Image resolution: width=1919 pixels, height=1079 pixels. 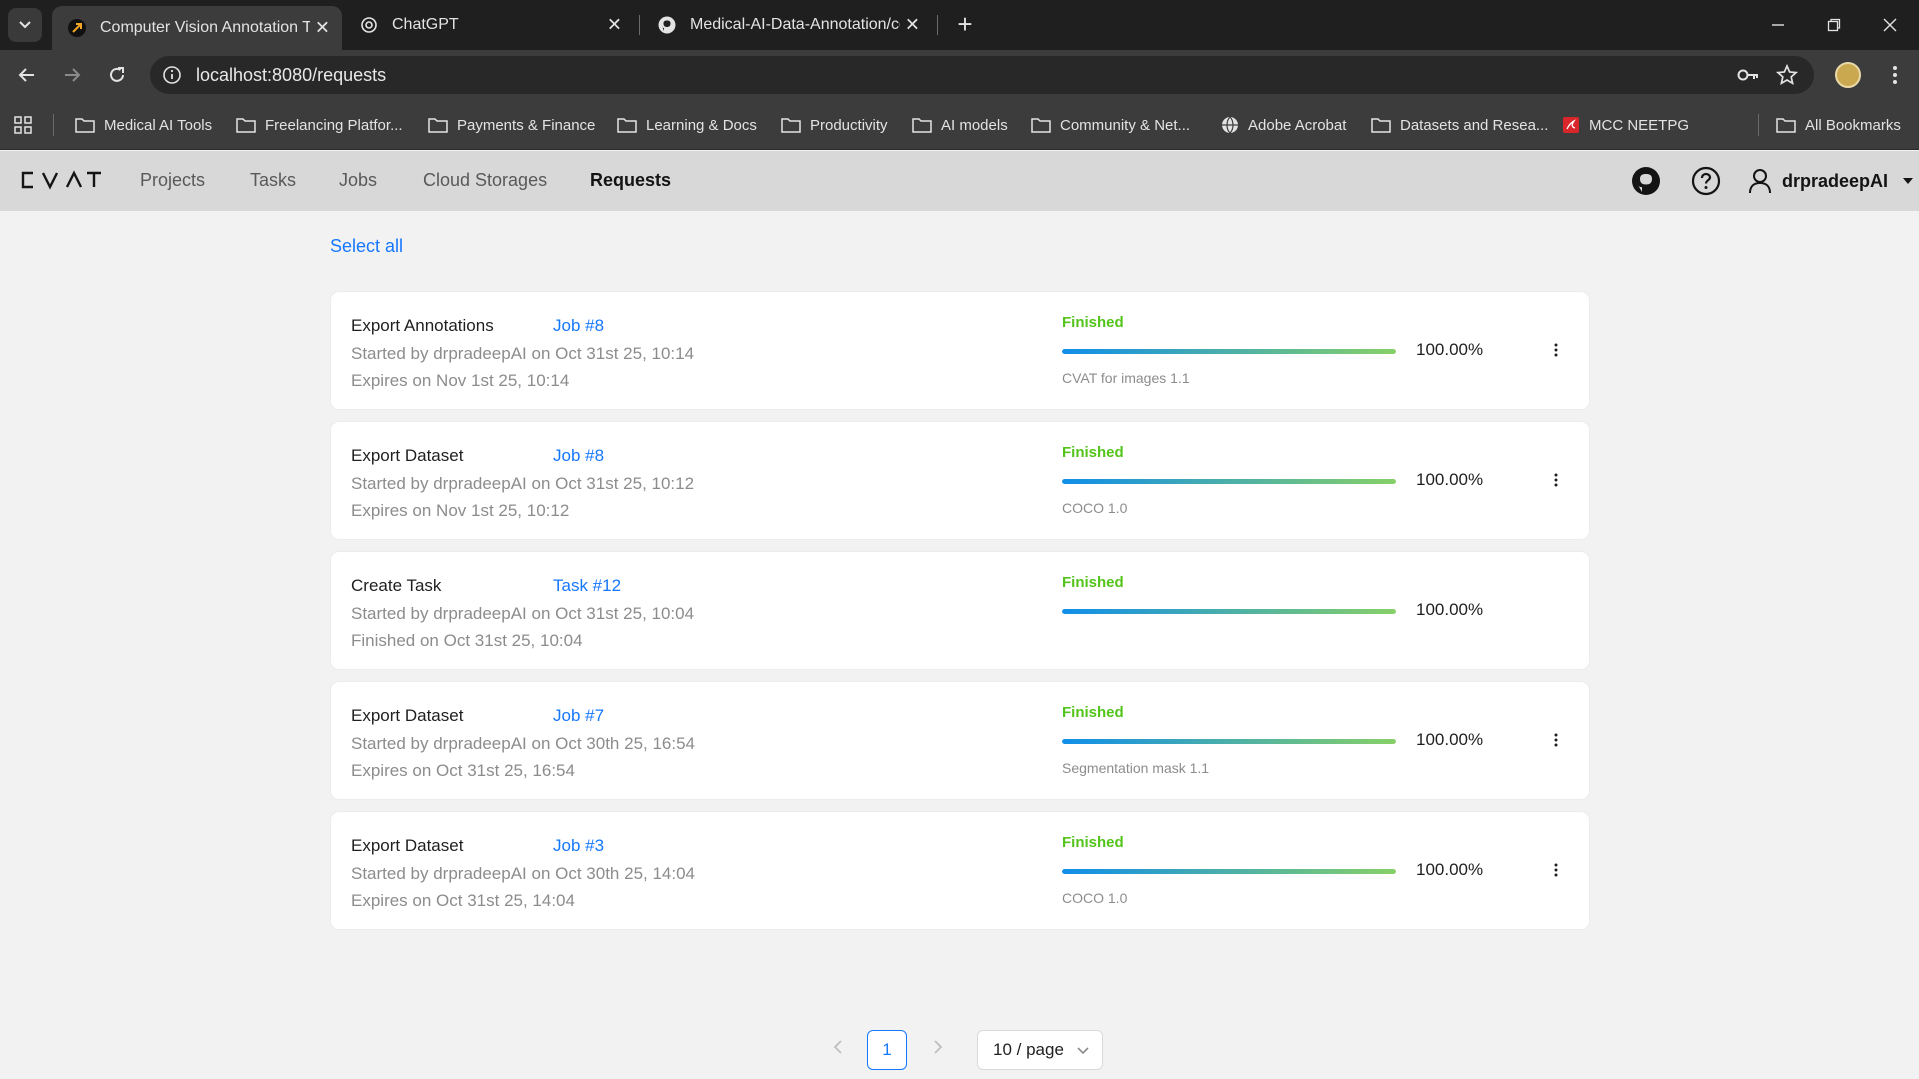 I want to click on request-expires: Expires on Oct 31st 25, 16:54, so click(x=463, y=770).